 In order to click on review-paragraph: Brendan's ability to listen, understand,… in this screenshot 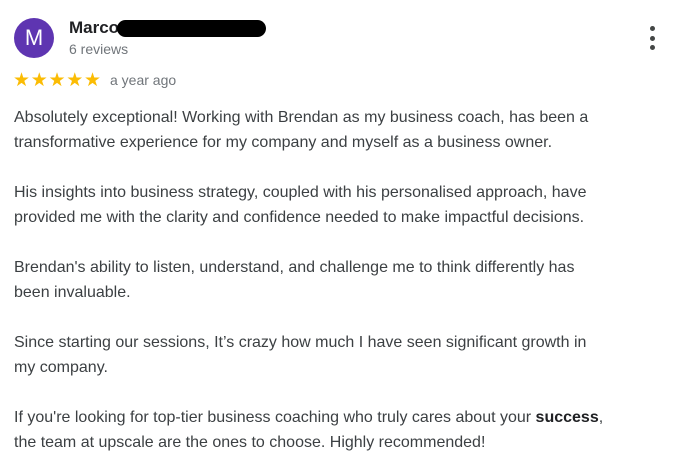, I will do `click(294, 280)`.